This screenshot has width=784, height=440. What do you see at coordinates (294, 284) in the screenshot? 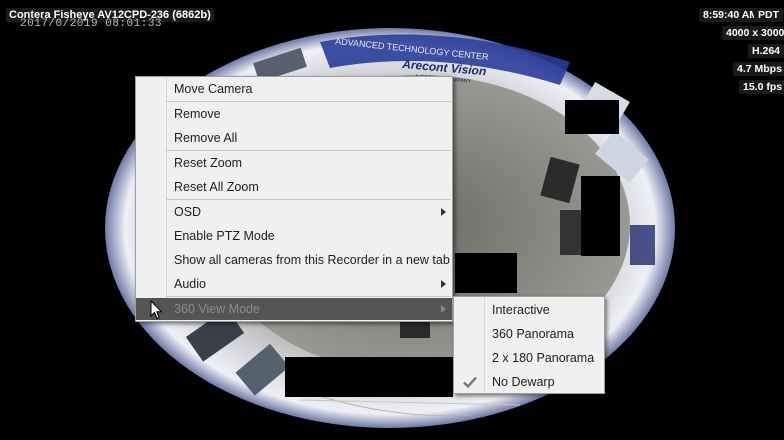
I see `menu-item-audio: Audio` at bounding box center [294, 284].